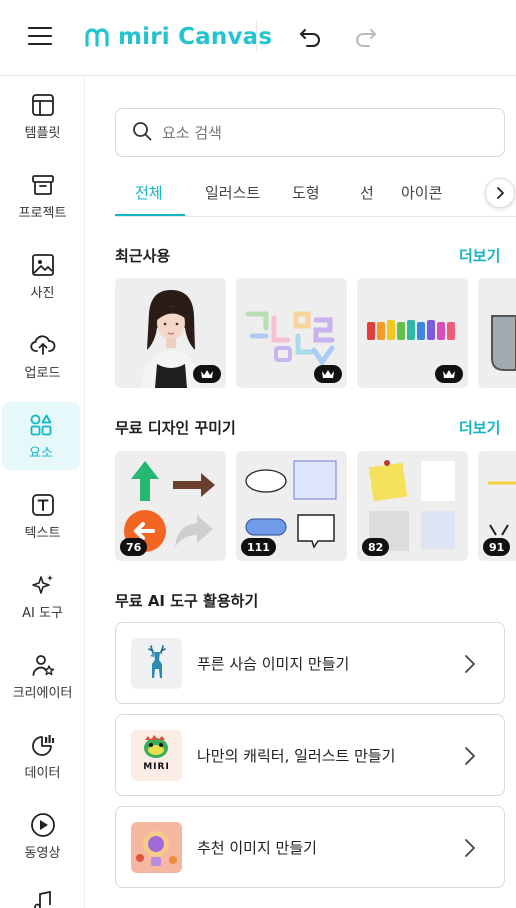  What do you see at coordinates (412, 333) in the screenshot?
I see `recent-item-colorful-lettering` at bounding box center [412, 333].